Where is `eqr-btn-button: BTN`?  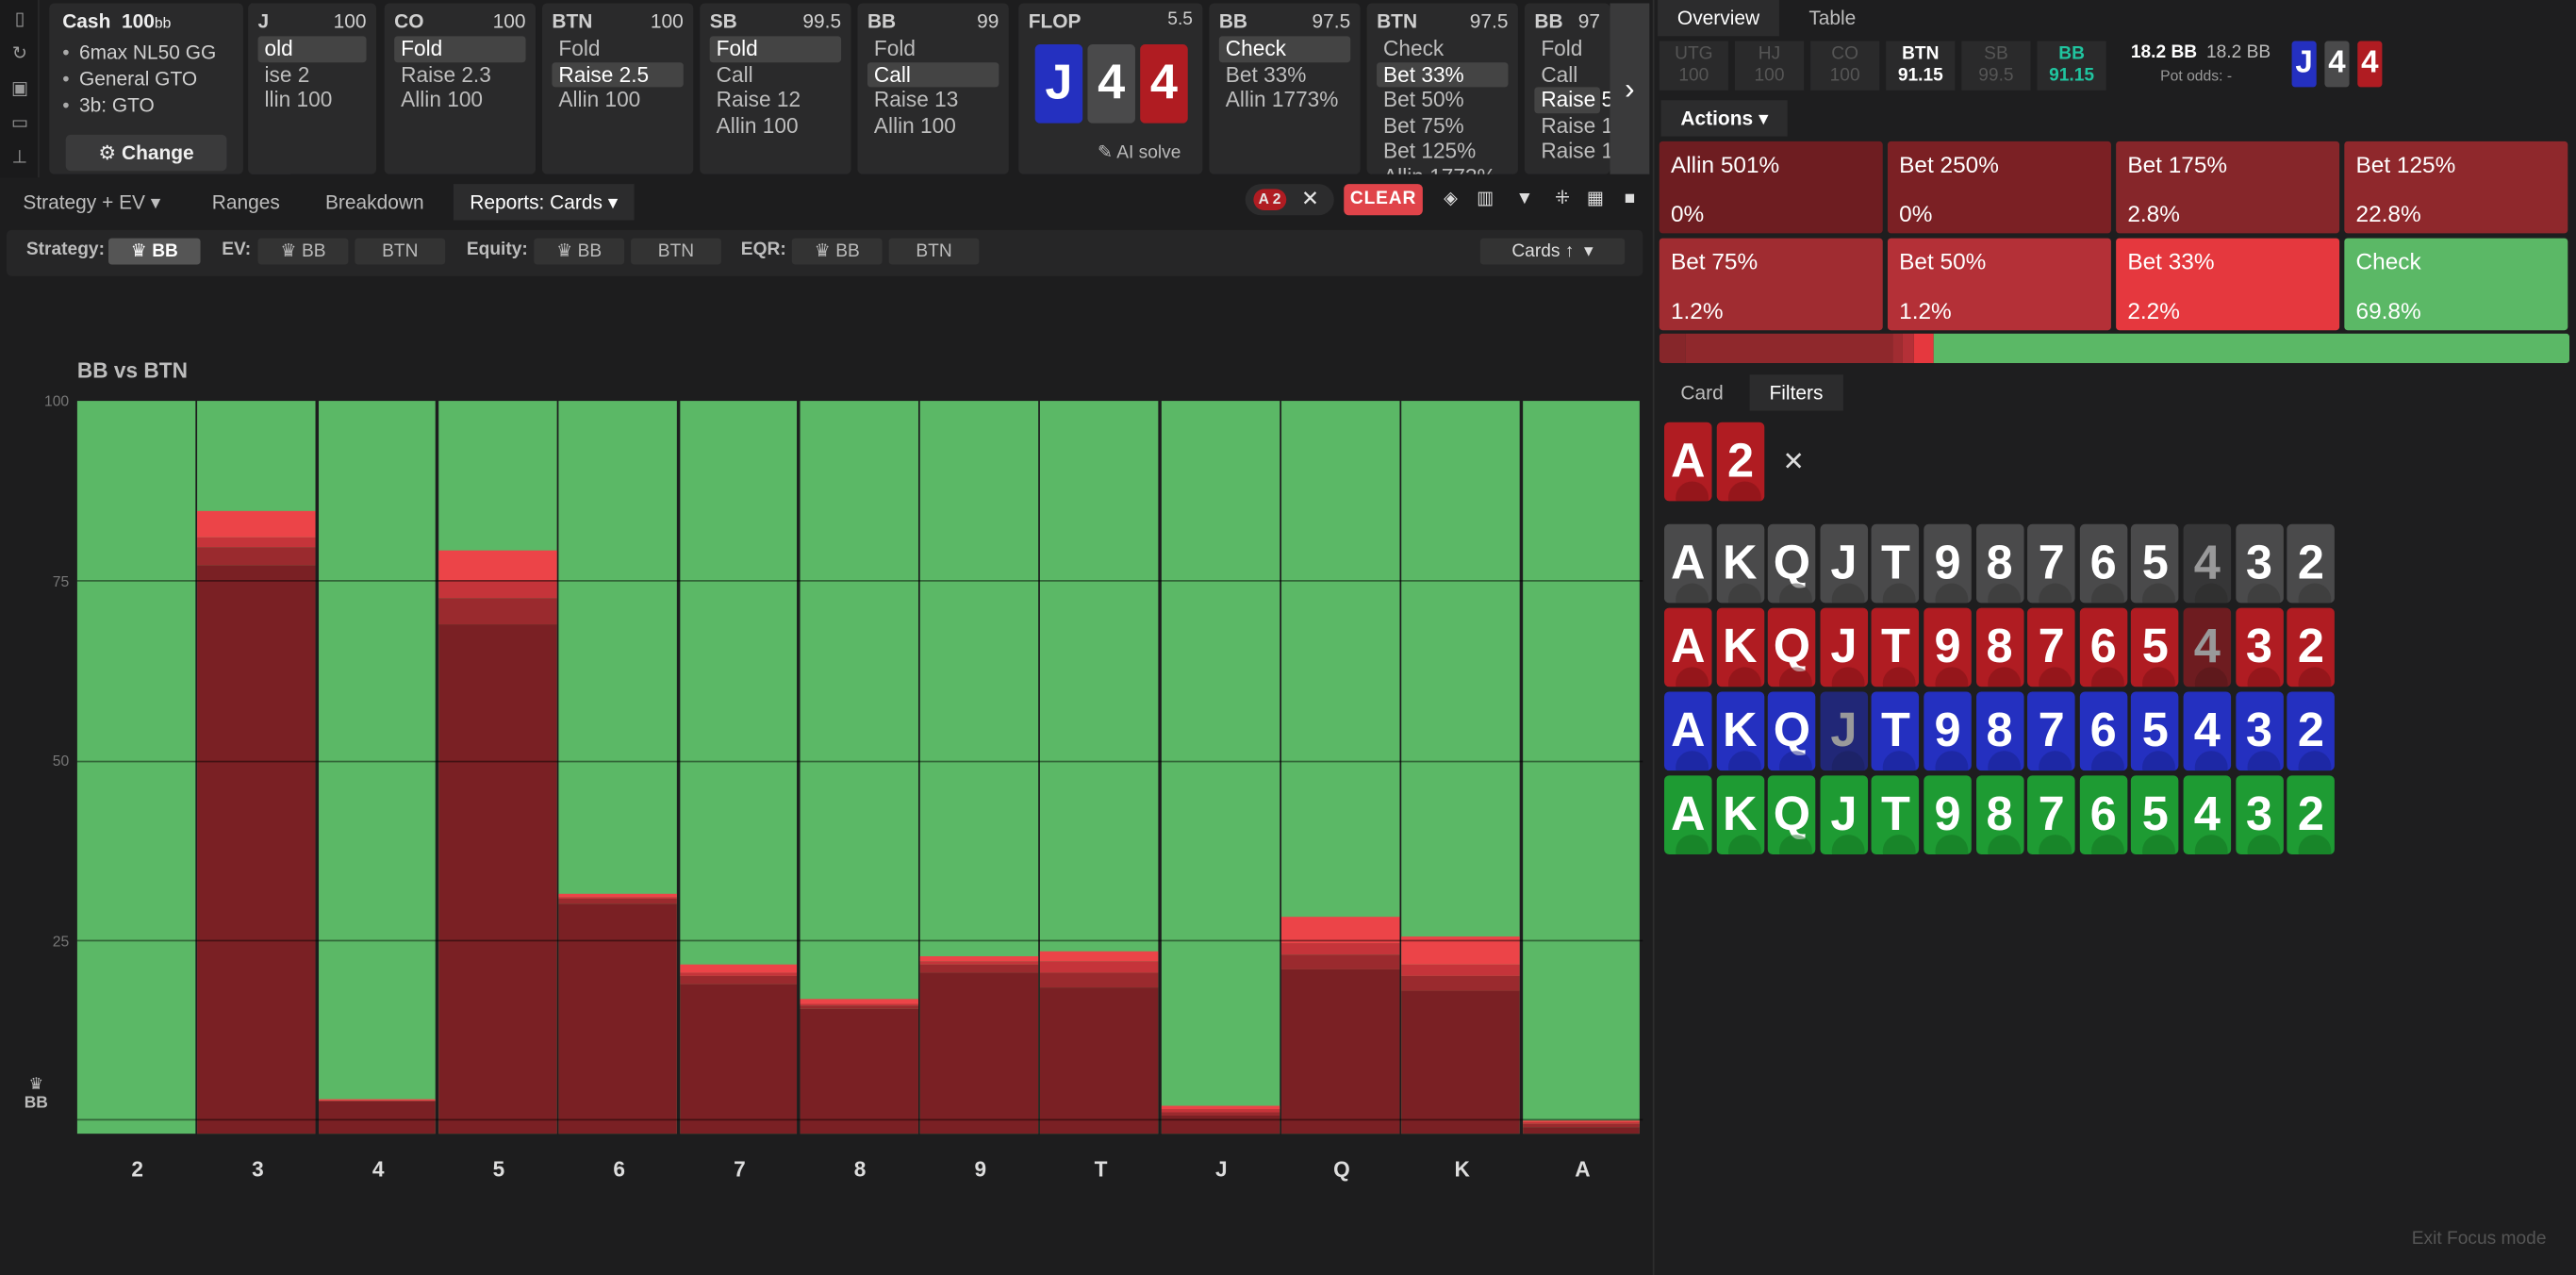
eqr-btn-button: BTN is located at coordinates (934, 251).